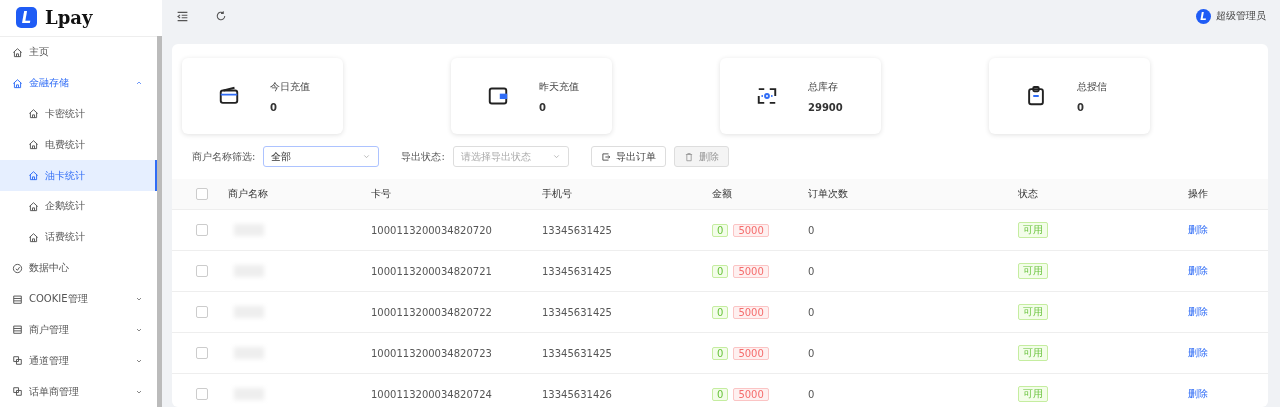  Describe the element at coordinates (767, 96) in the screenshot. I see `cycle-icon` at that location.